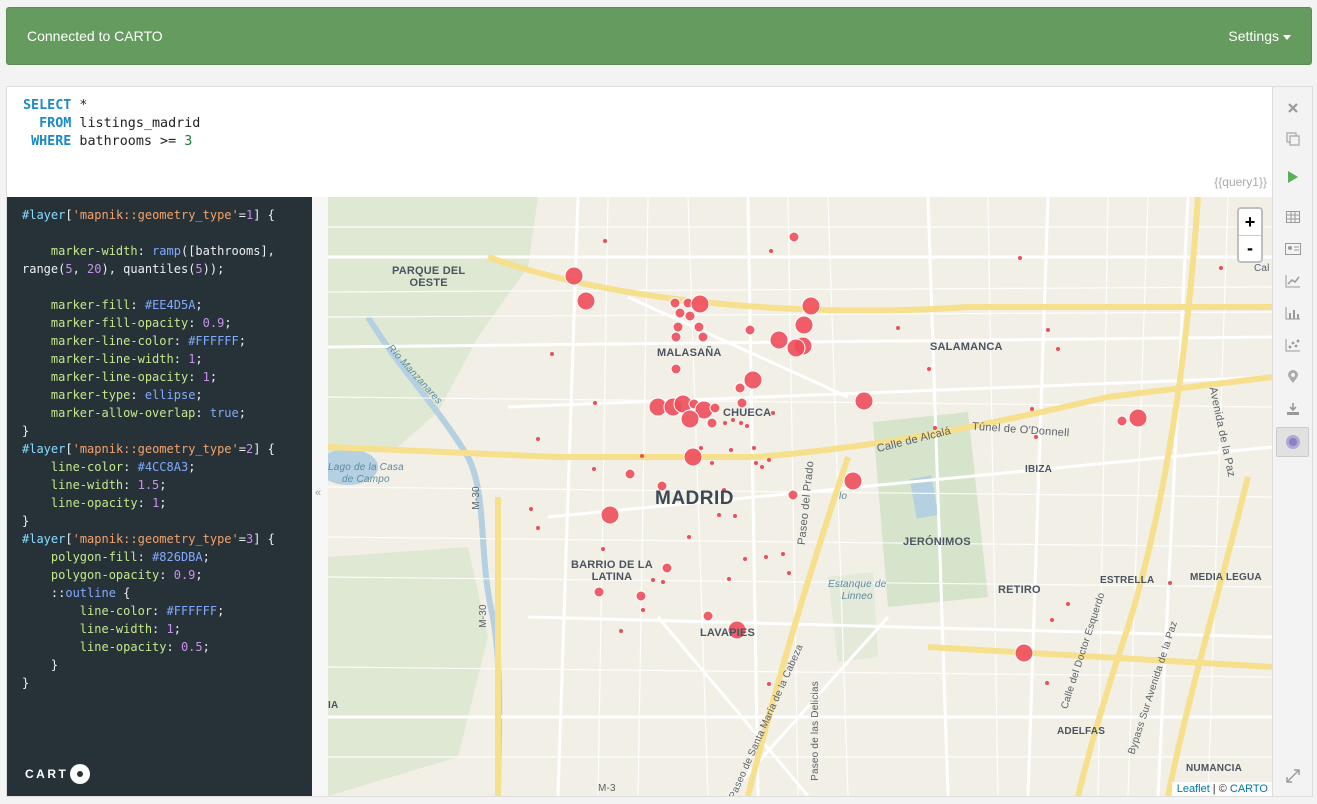 This screenshot has height=804, width=1317. I want to click on table-view-button, so click(1292, 217).